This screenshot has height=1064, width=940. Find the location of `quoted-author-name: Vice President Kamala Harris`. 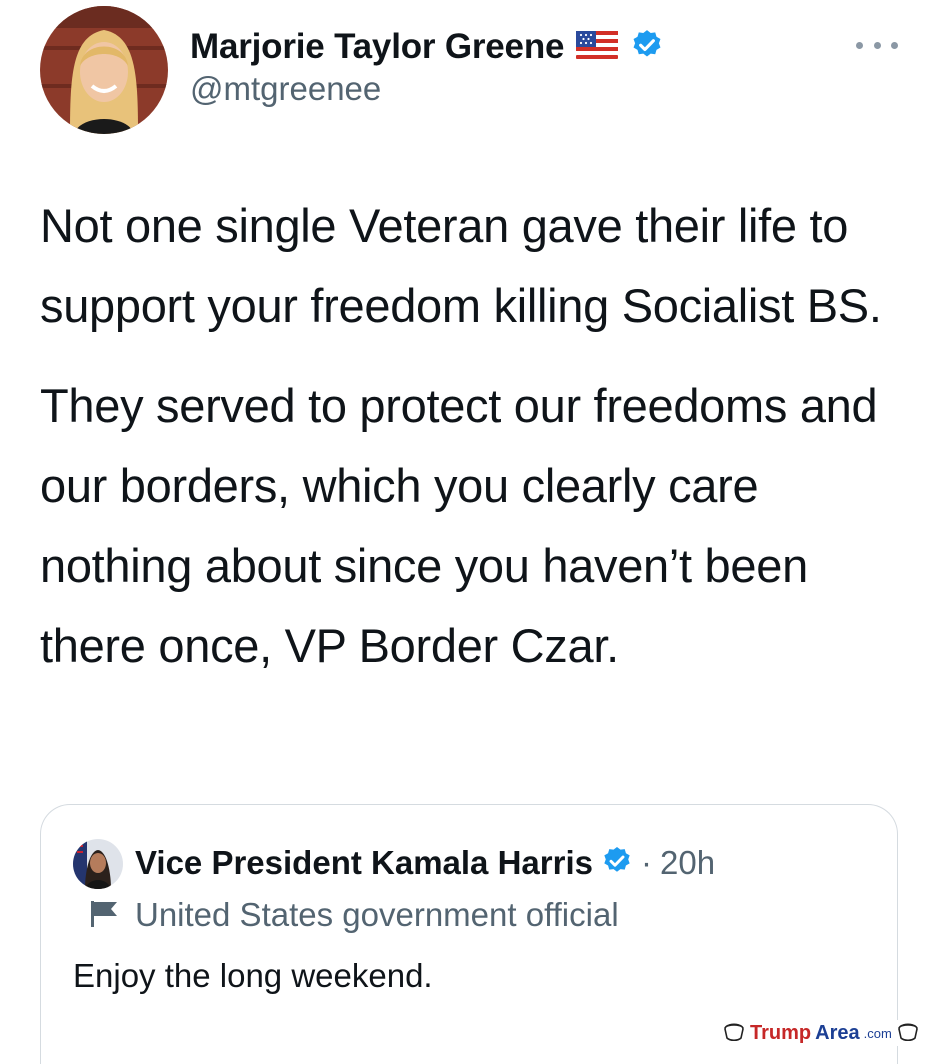

quoted-author-name: Vice President Kamala Harris is located at coordinates (364, 863).